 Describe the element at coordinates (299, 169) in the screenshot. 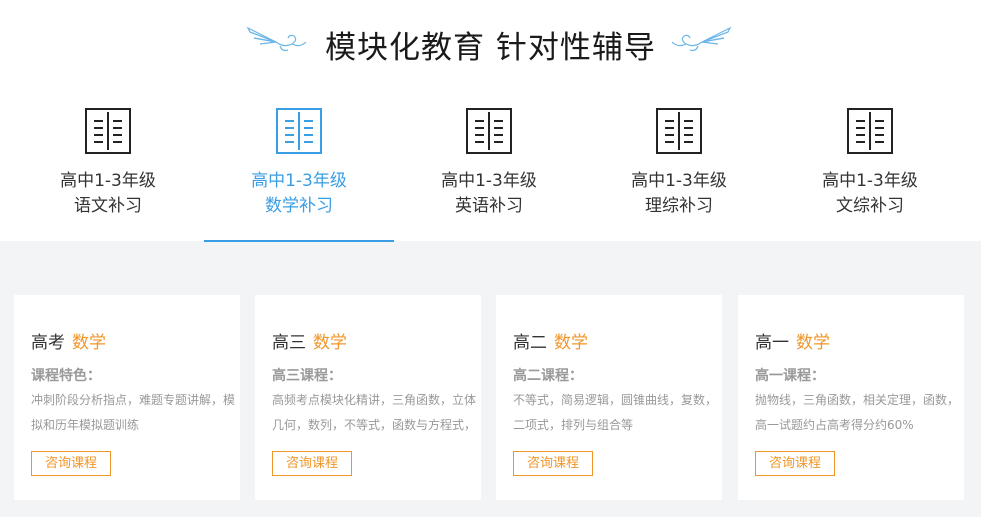

I see `tab-math: 高中1-3年级 数学补习` at that location.